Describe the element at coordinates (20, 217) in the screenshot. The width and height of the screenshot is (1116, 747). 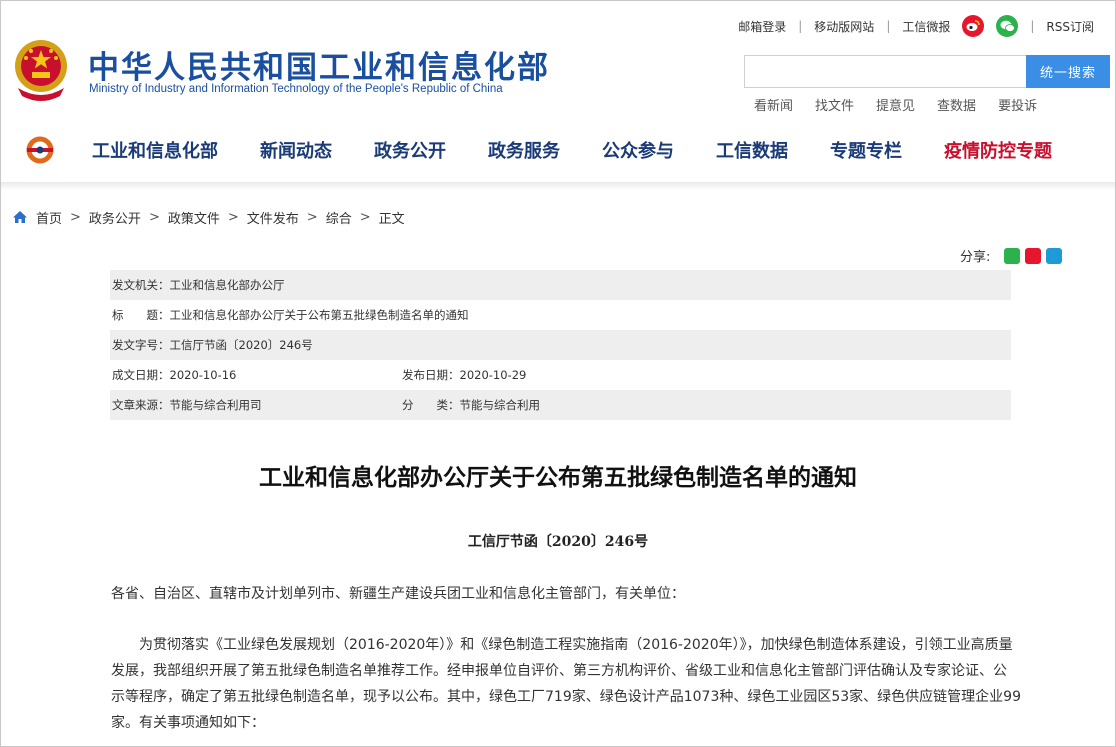
I see `home-icon` at that location.